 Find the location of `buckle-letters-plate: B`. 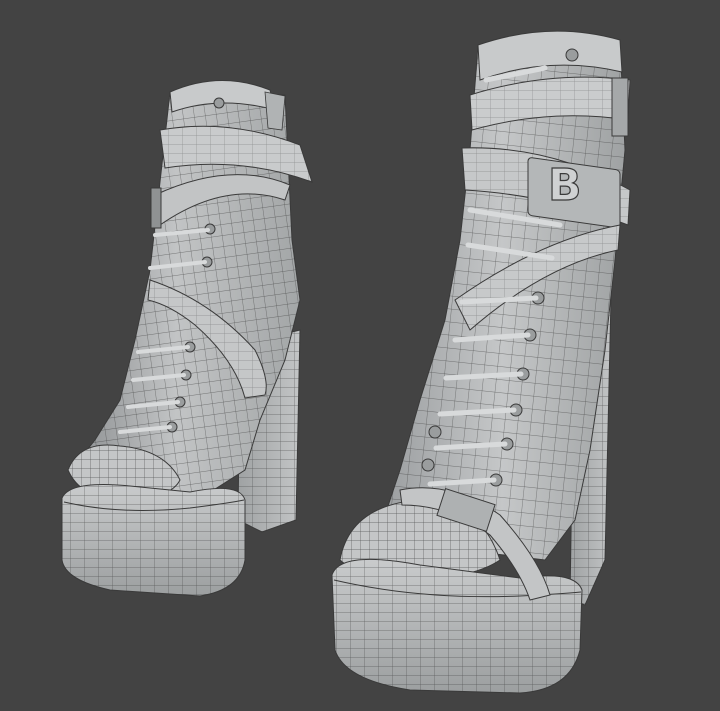

buckle-letters-plate: B is located at coordinates (574, 193).